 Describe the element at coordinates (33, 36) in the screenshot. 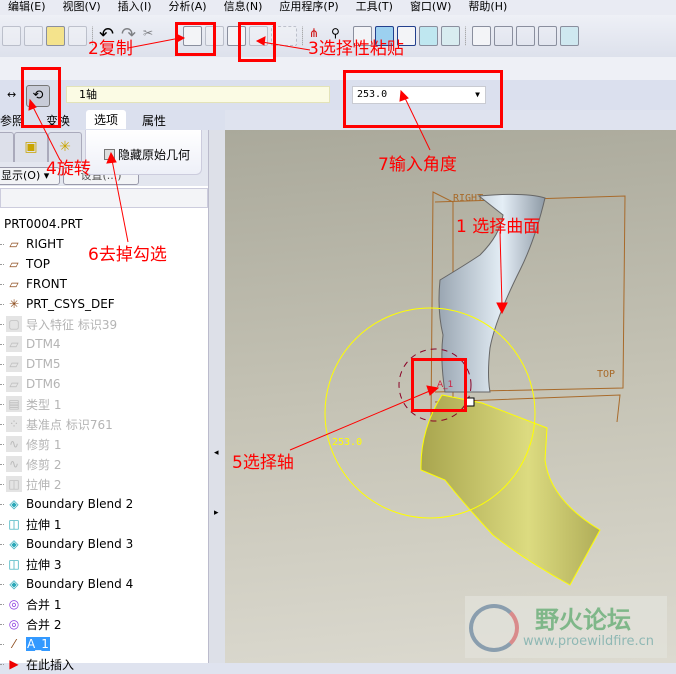

I see `save-copy-icon` at that location.